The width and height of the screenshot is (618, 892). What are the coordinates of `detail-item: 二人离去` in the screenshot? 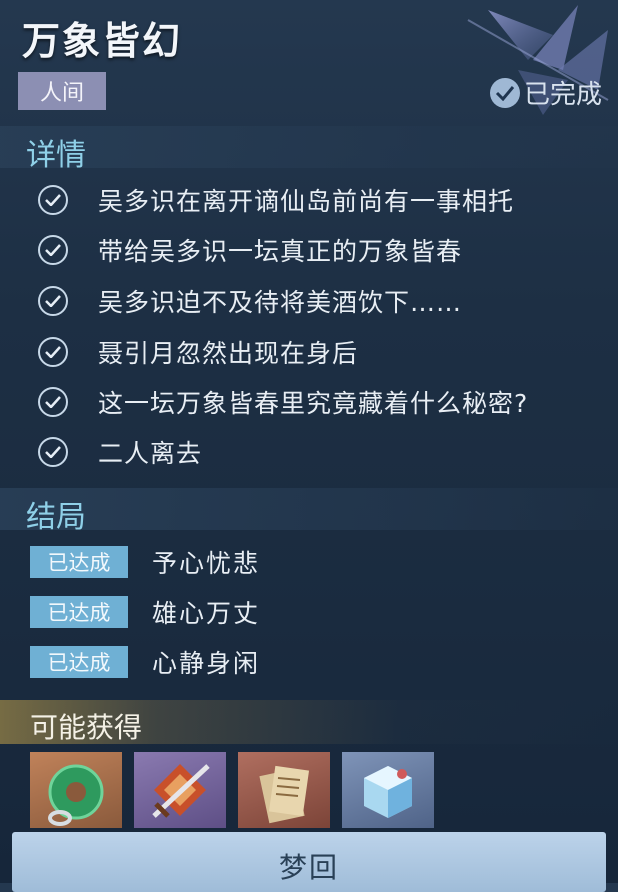 It's located at (120, 452).